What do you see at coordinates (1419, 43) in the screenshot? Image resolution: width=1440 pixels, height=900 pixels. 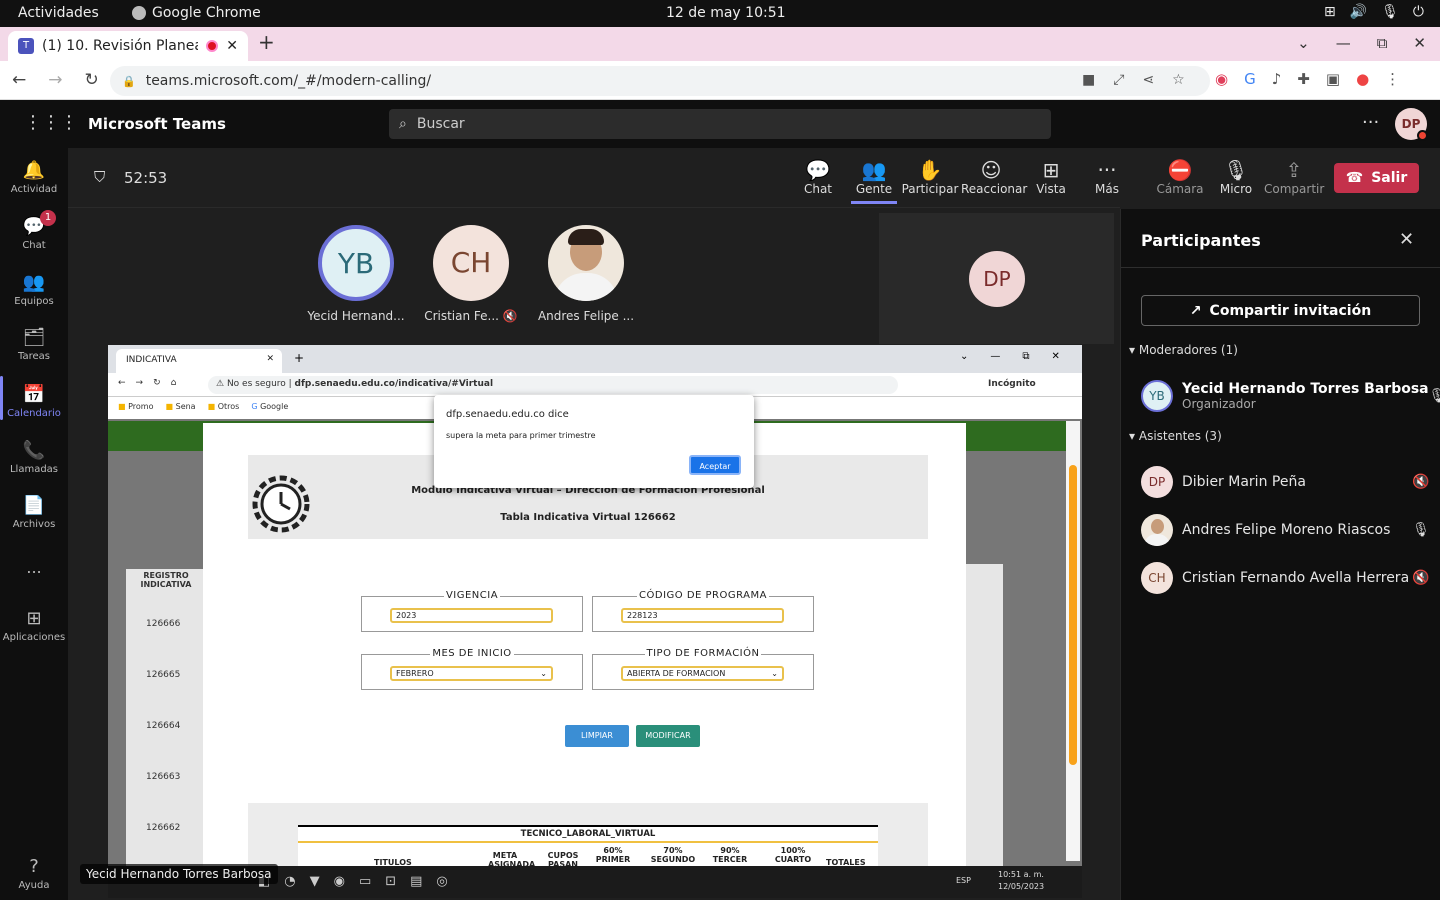 I see `close-window-icon: ✕` at bounding box center [1419, 43].